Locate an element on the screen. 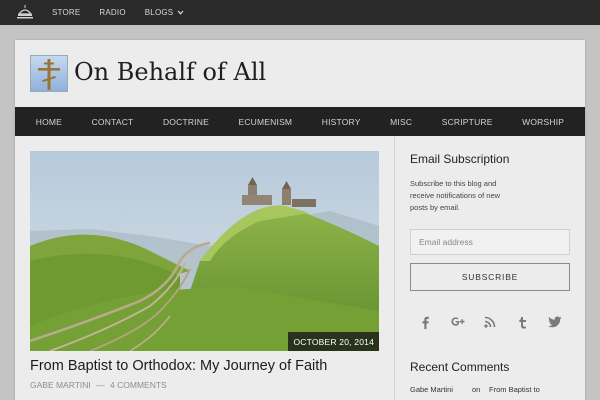  nav-contact: CONTACT is located at coordinates (113, 122).